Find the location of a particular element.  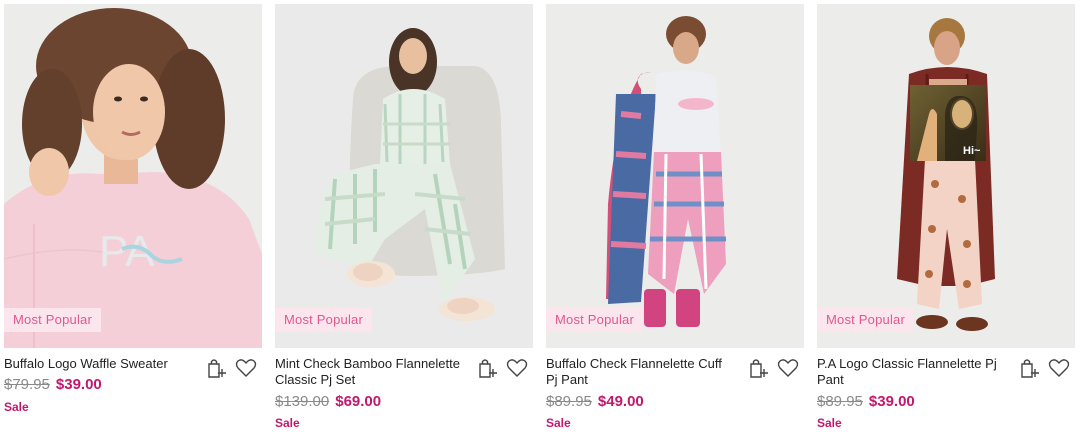

meme-overlay-text: Hi~ is located at coordinates (972, 151).